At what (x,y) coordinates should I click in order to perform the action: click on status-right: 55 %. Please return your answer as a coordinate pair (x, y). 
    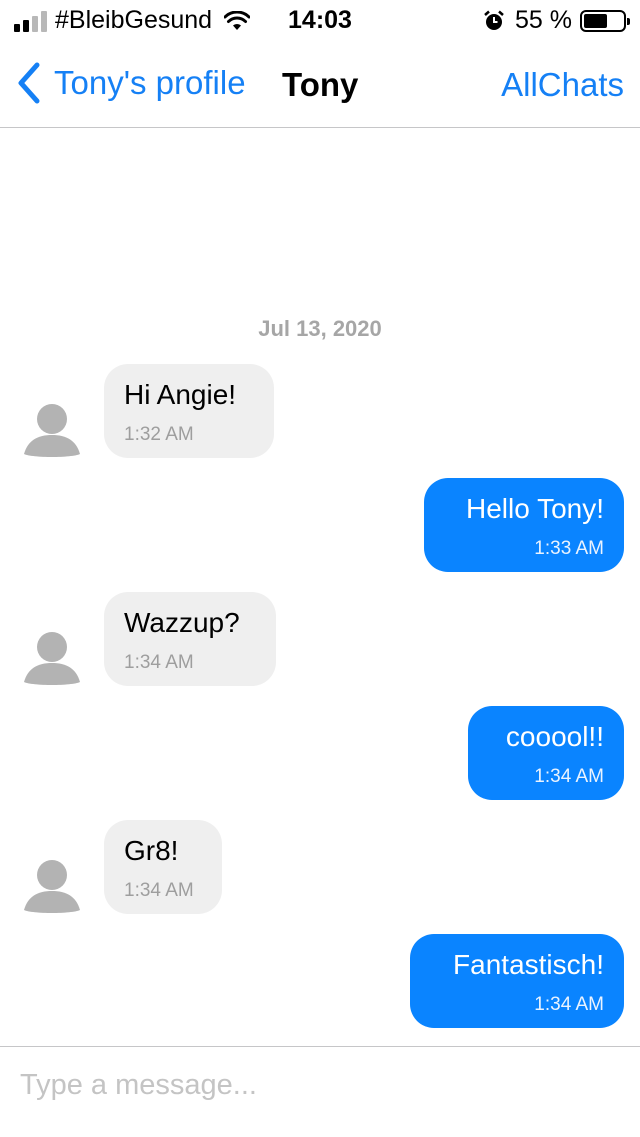
    Looking at the image, I should click on (556, 20).